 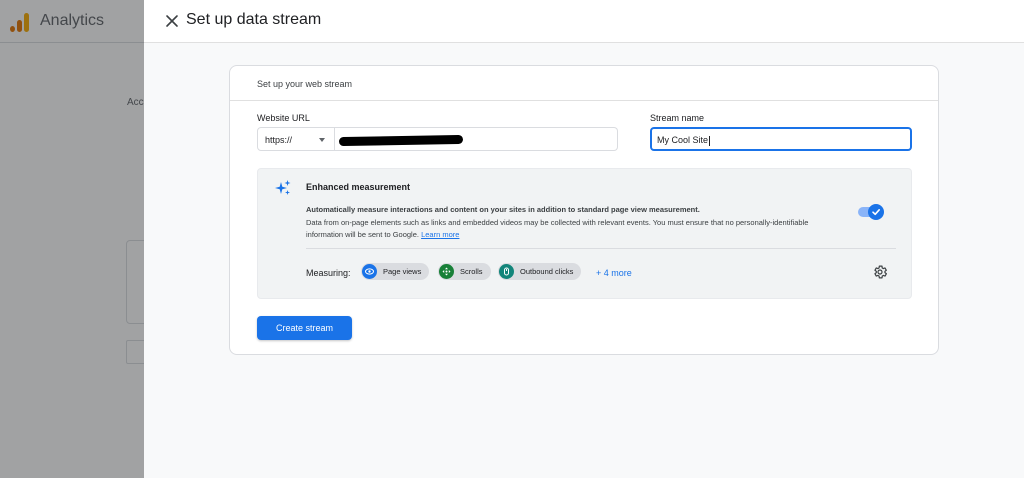 I want to click on close-button, so click(x=172, y=21).